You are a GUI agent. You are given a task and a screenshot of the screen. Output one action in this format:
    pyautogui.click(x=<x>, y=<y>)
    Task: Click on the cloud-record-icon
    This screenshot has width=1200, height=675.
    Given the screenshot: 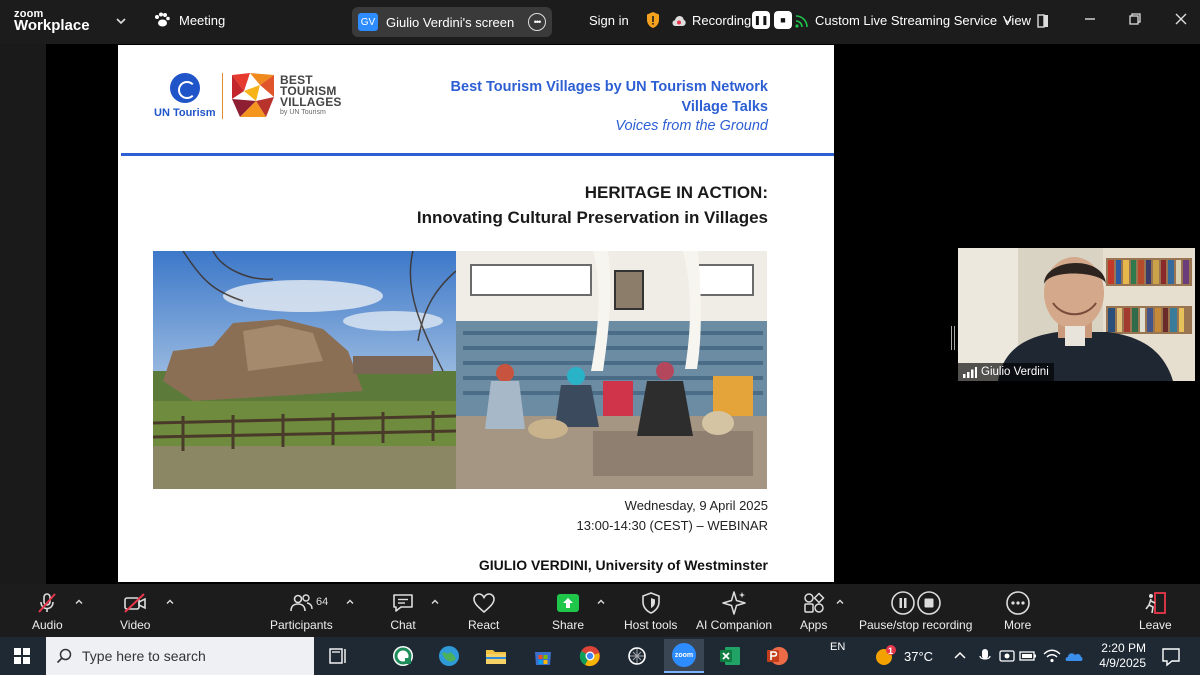 What is the action you would take?
    pyautogui.click(x=679, y=20)
    